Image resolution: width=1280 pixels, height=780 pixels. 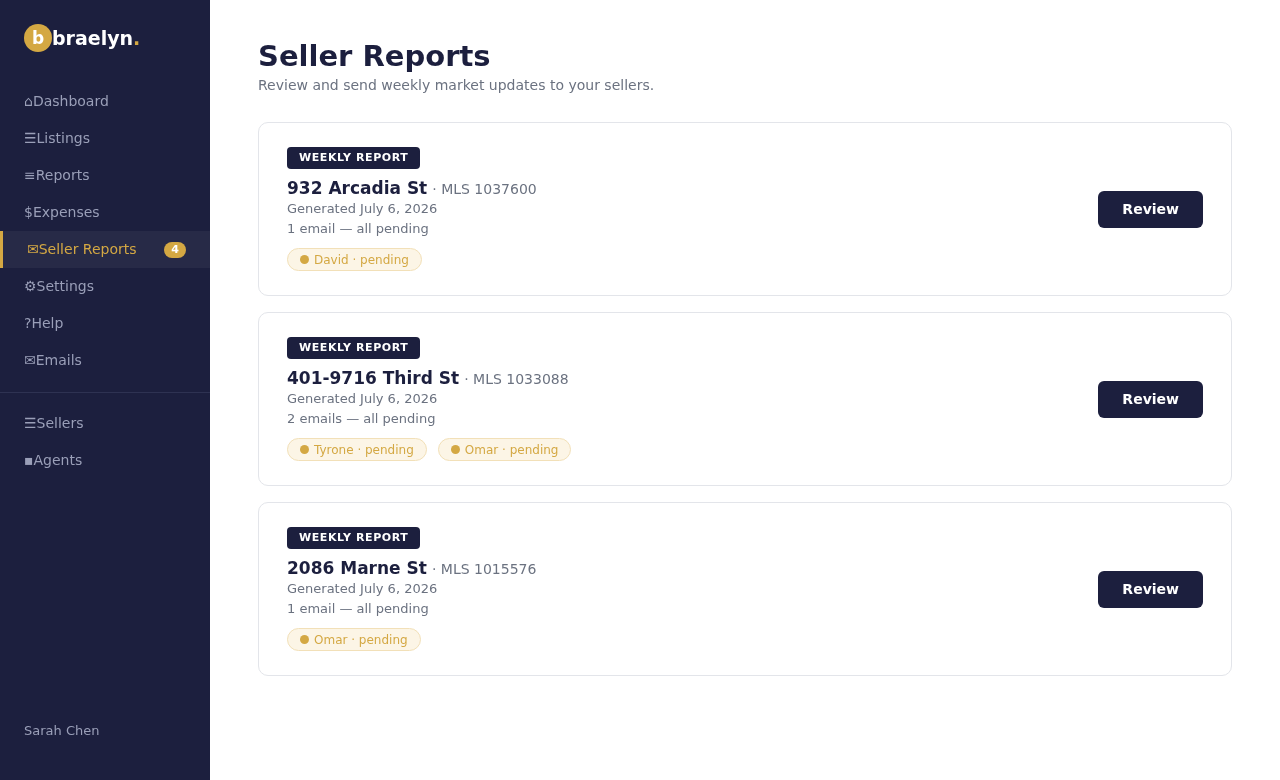 I want to click on logo-mark: b, so click(x=38, y=38).